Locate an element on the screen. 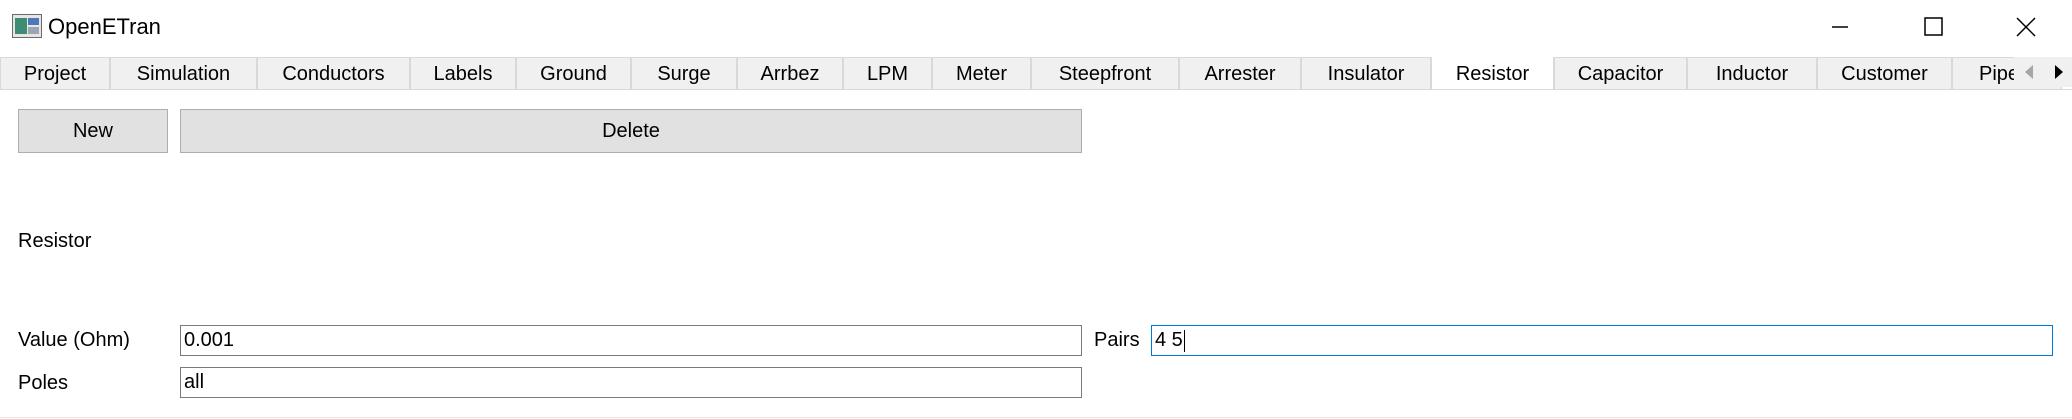 Image resolution: width=2072 pixels, height=419 pixels. tab-customer: Customer is located at coordinates (1884, 73).